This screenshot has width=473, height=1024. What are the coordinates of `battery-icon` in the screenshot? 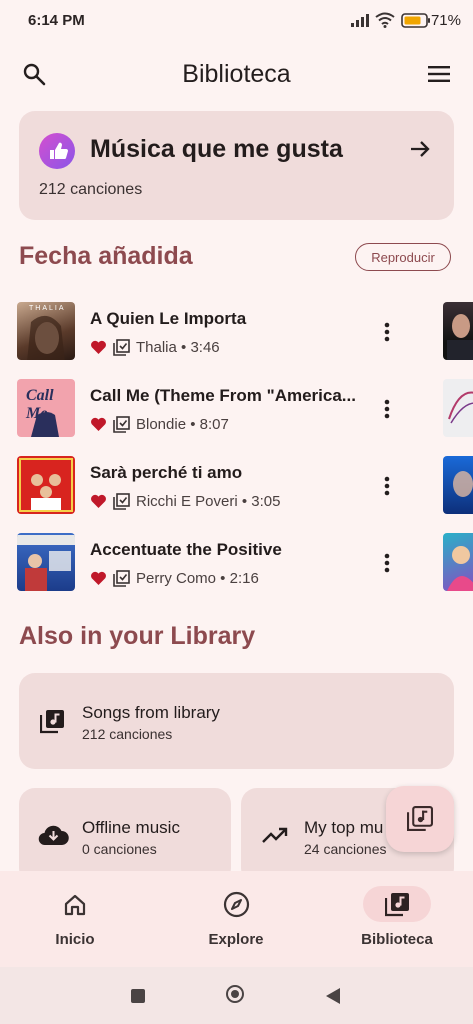 It's located at (415, 20).